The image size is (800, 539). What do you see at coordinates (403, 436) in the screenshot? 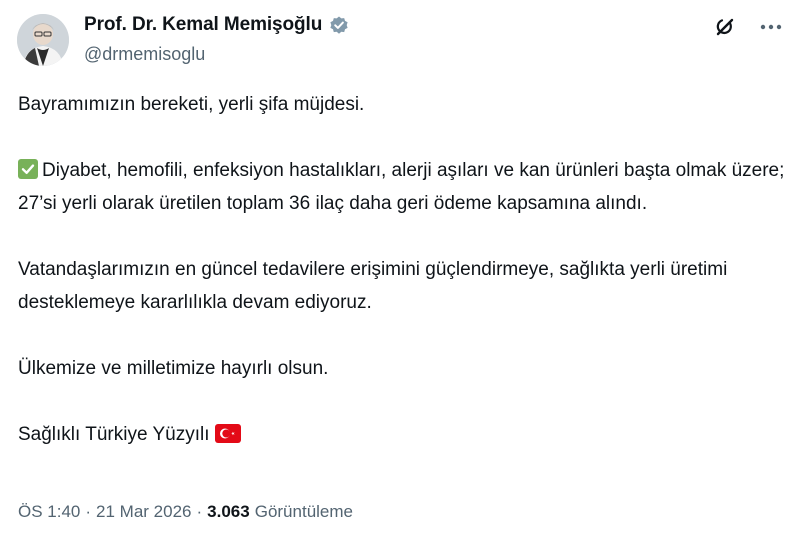
I see `tweet-paragraph-5: Sağlıklı Türkiye Yüzyılı` at bounding box center [403, 436].